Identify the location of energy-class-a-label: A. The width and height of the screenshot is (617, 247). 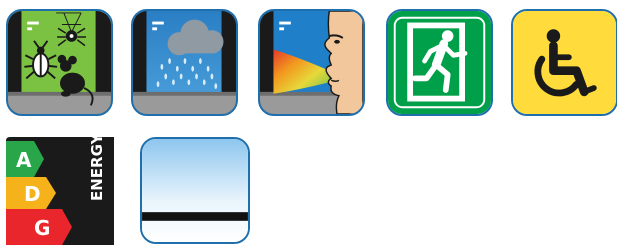
(24, 160).